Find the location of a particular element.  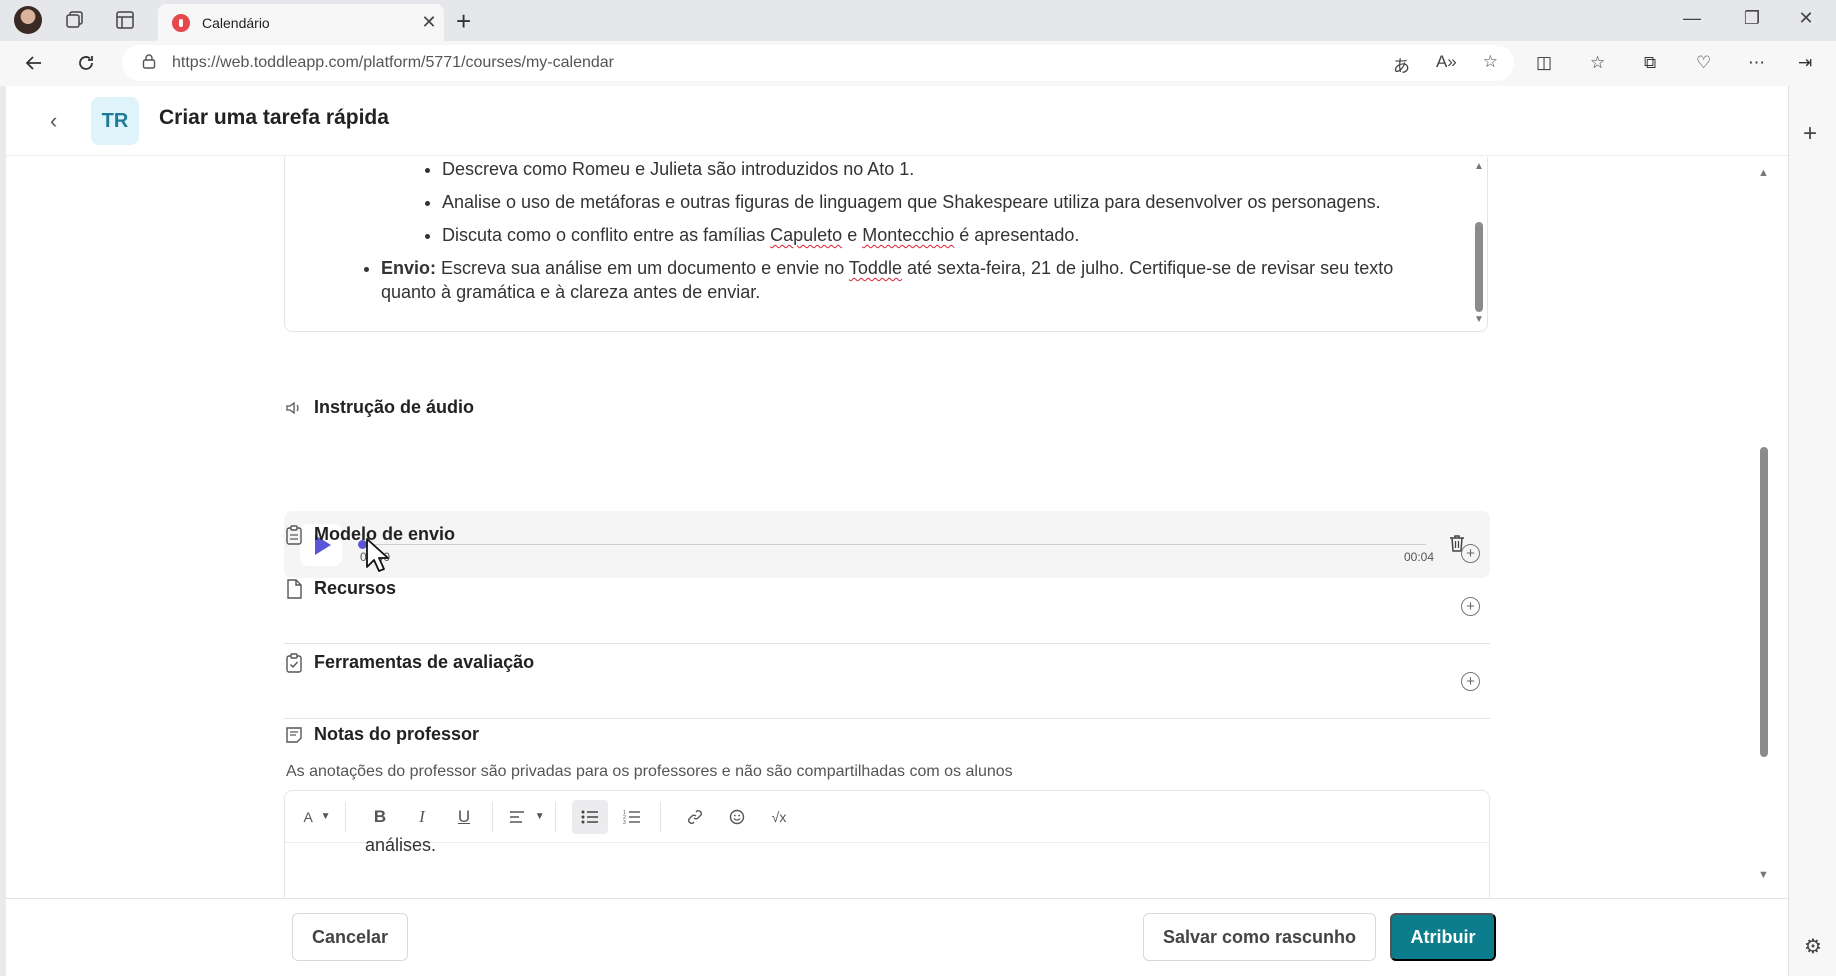

formula-button: √x is located at coordinates (779, 817).